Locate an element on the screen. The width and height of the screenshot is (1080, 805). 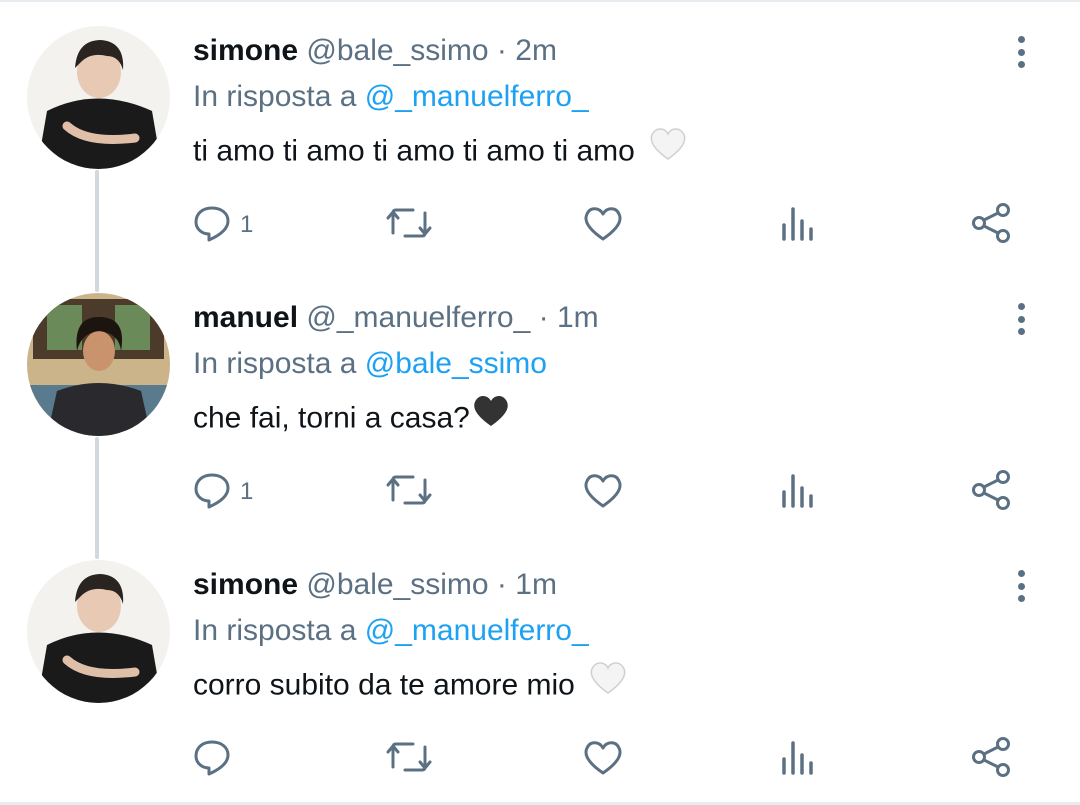
reply-mention: @bale_ssimo is located at coordinates (456, 363).